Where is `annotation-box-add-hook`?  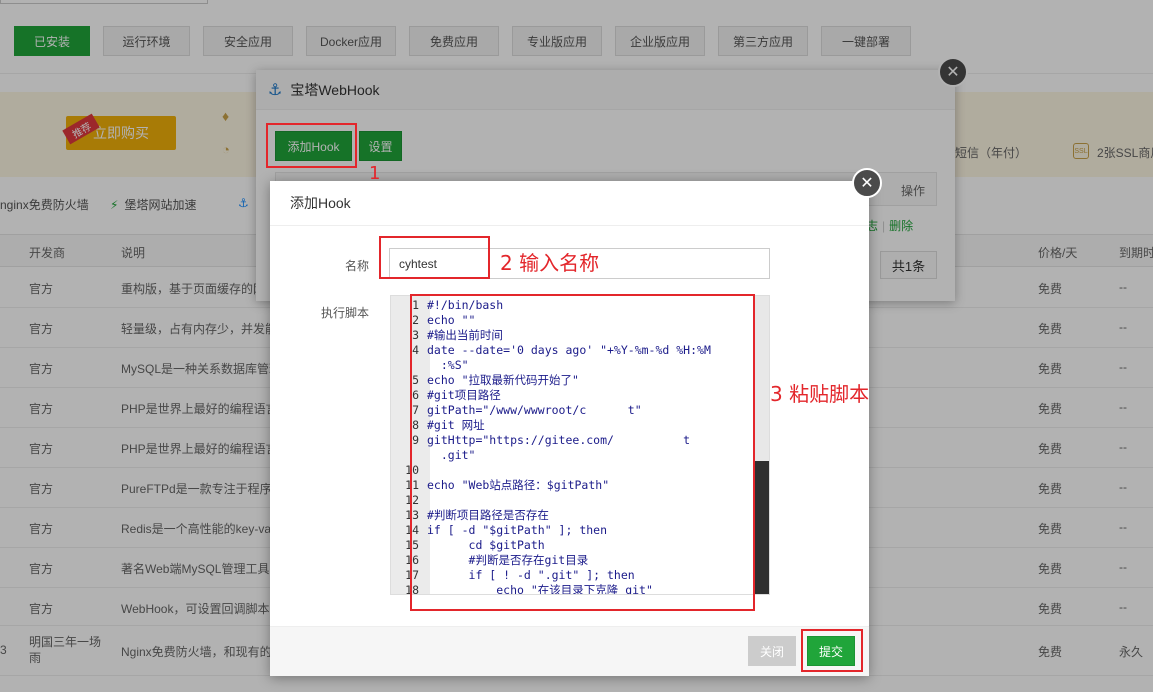 annotation-box-add-hook is located at coordinates (311, 145).